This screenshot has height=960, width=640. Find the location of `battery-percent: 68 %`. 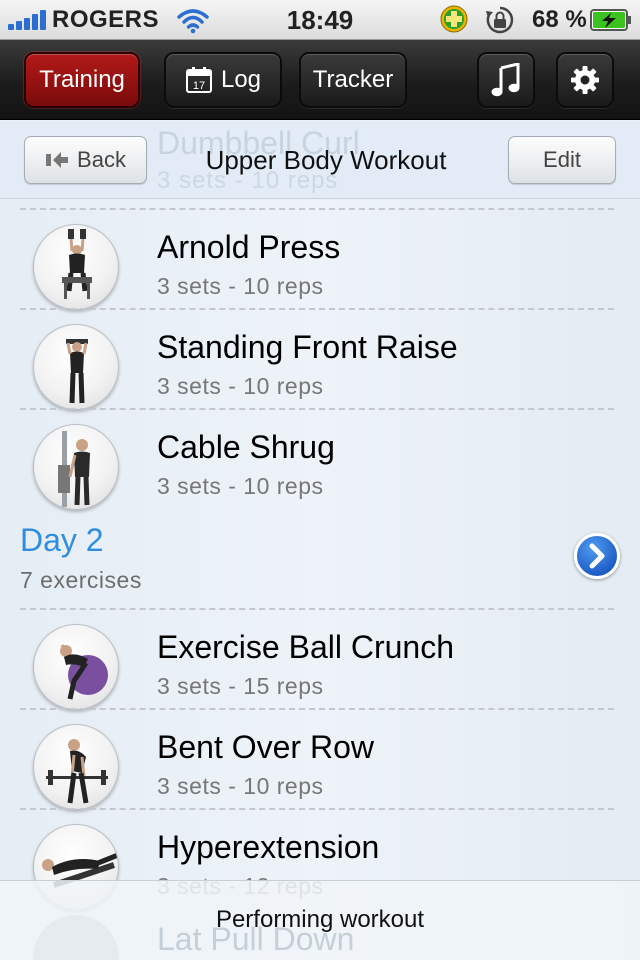

battery-percent: 68 % is located at coordinates (559, 19).